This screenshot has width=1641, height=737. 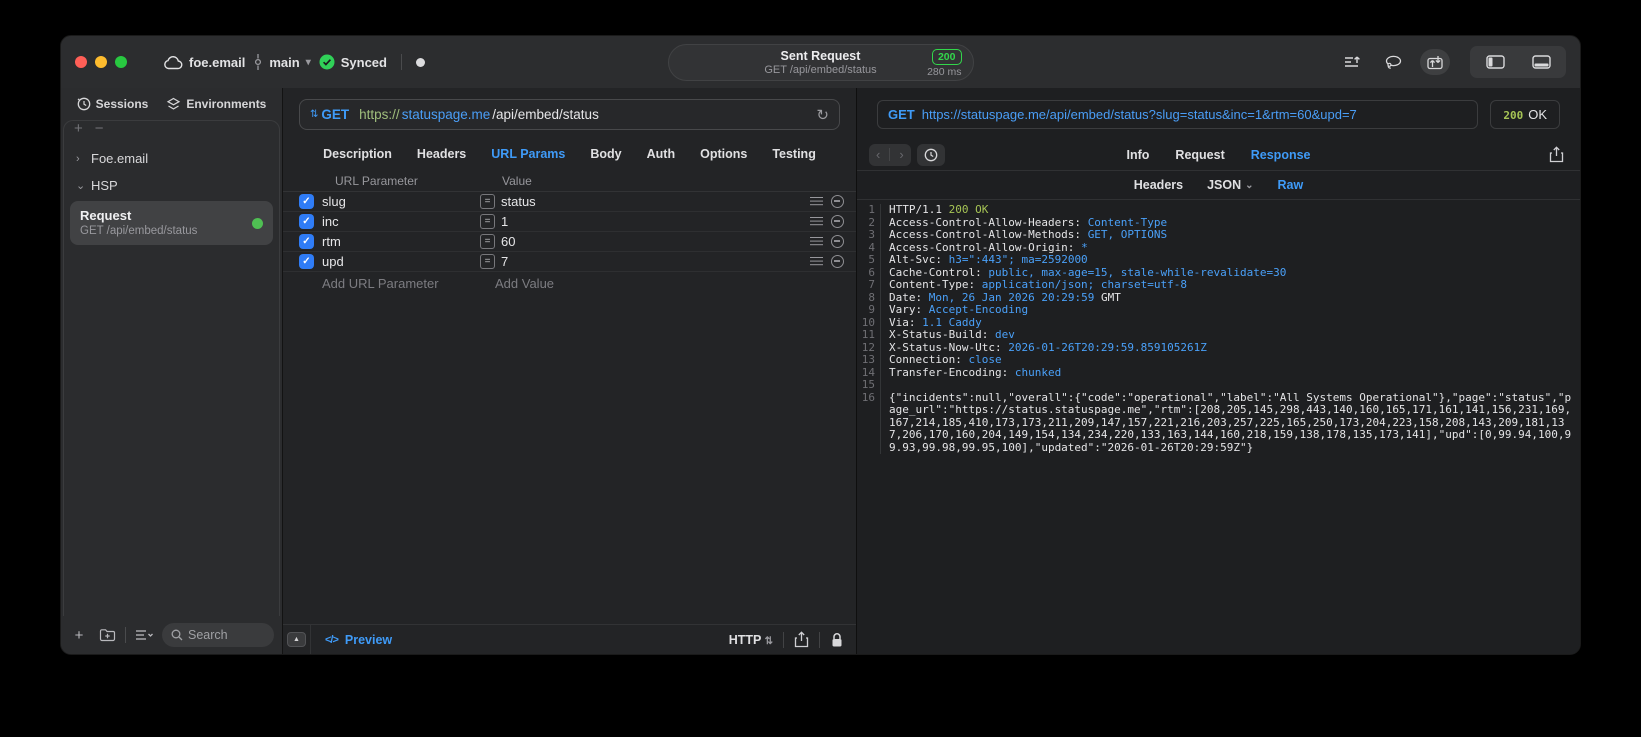 What do you see at coordinates (218, 635) in the screenshot?
I see `search-input: Search` at bounding box center [218, 635].